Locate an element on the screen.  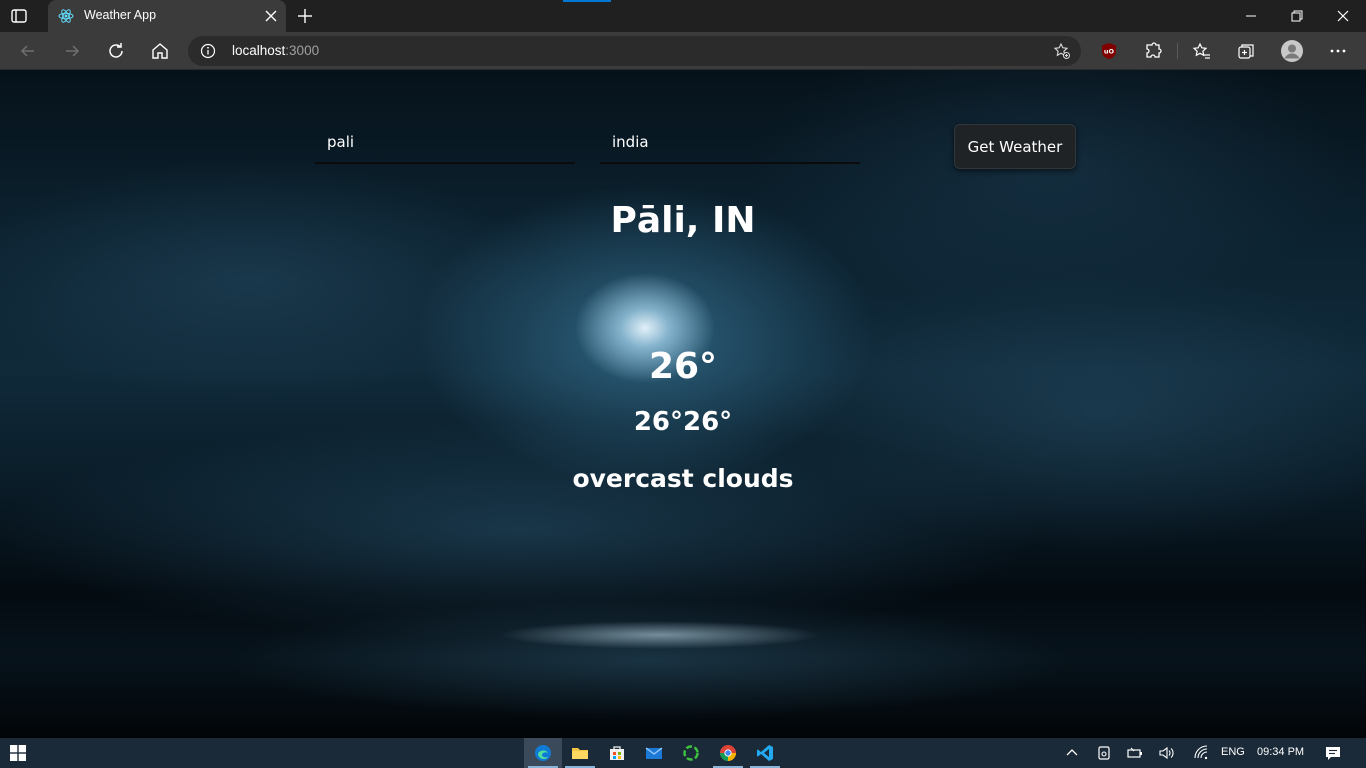
forward-icon is located at coordinates (72, 51).